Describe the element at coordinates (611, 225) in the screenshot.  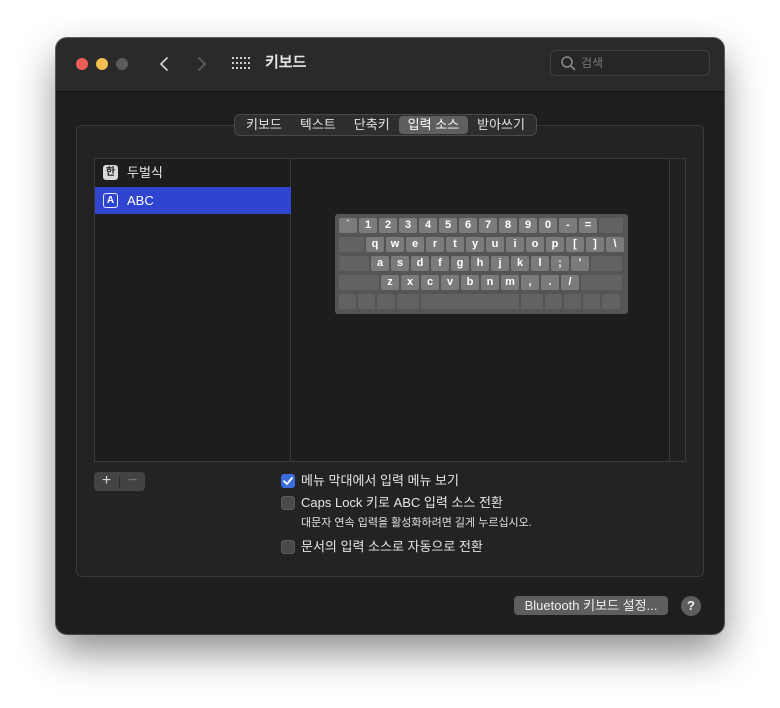
I see `delete-key` at that location.